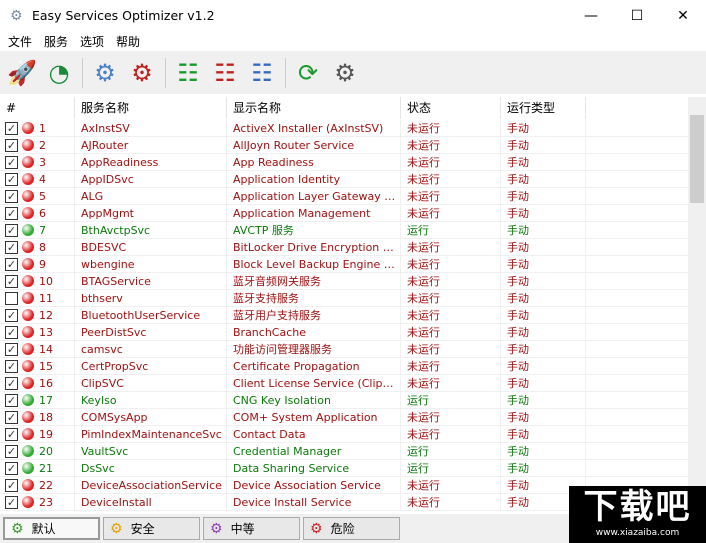 Image resolution: width=706 pixels, height=543 pixels. I want to click on tab-safe: ⚙ 安全, so click(151, 528).